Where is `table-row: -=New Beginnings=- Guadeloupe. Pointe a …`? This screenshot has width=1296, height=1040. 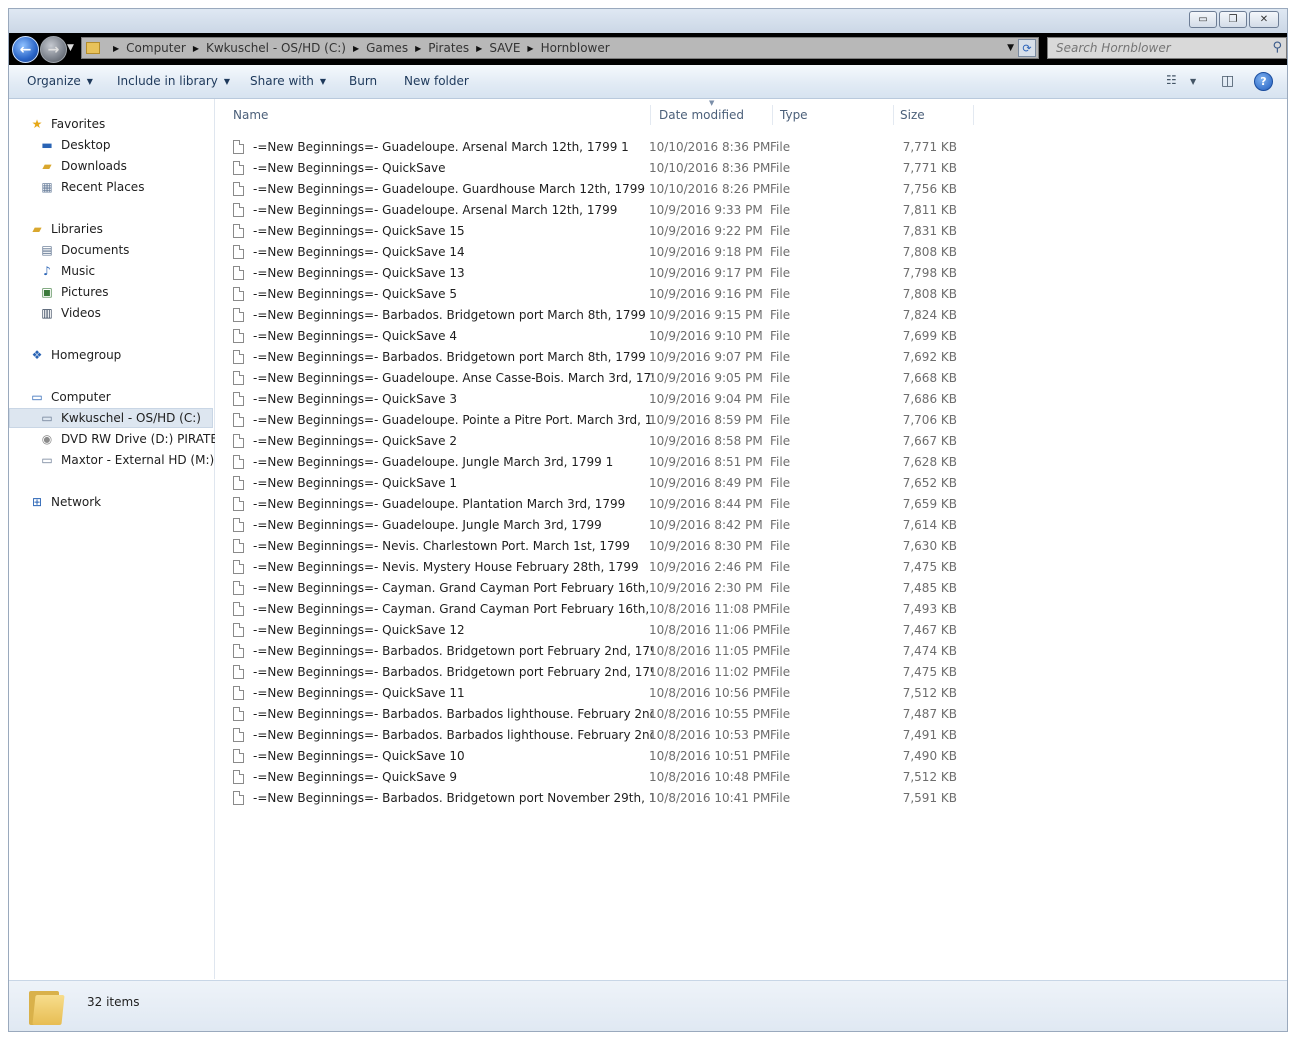 table-row: -=New Beginnings=- Guadeloupe. Pointe a … is located at coordinates (613, 419).